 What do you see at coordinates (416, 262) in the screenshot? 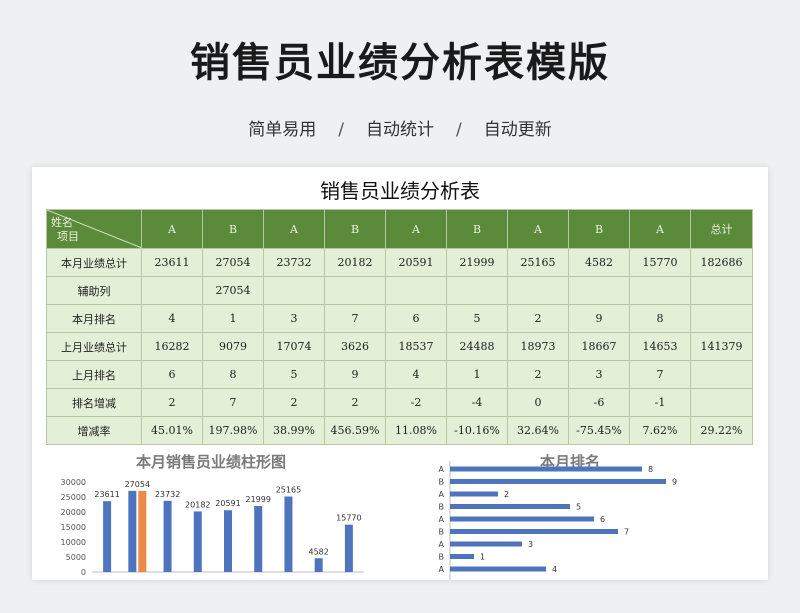
I see `table-cell: 20591` at bounding box center [416, 262].